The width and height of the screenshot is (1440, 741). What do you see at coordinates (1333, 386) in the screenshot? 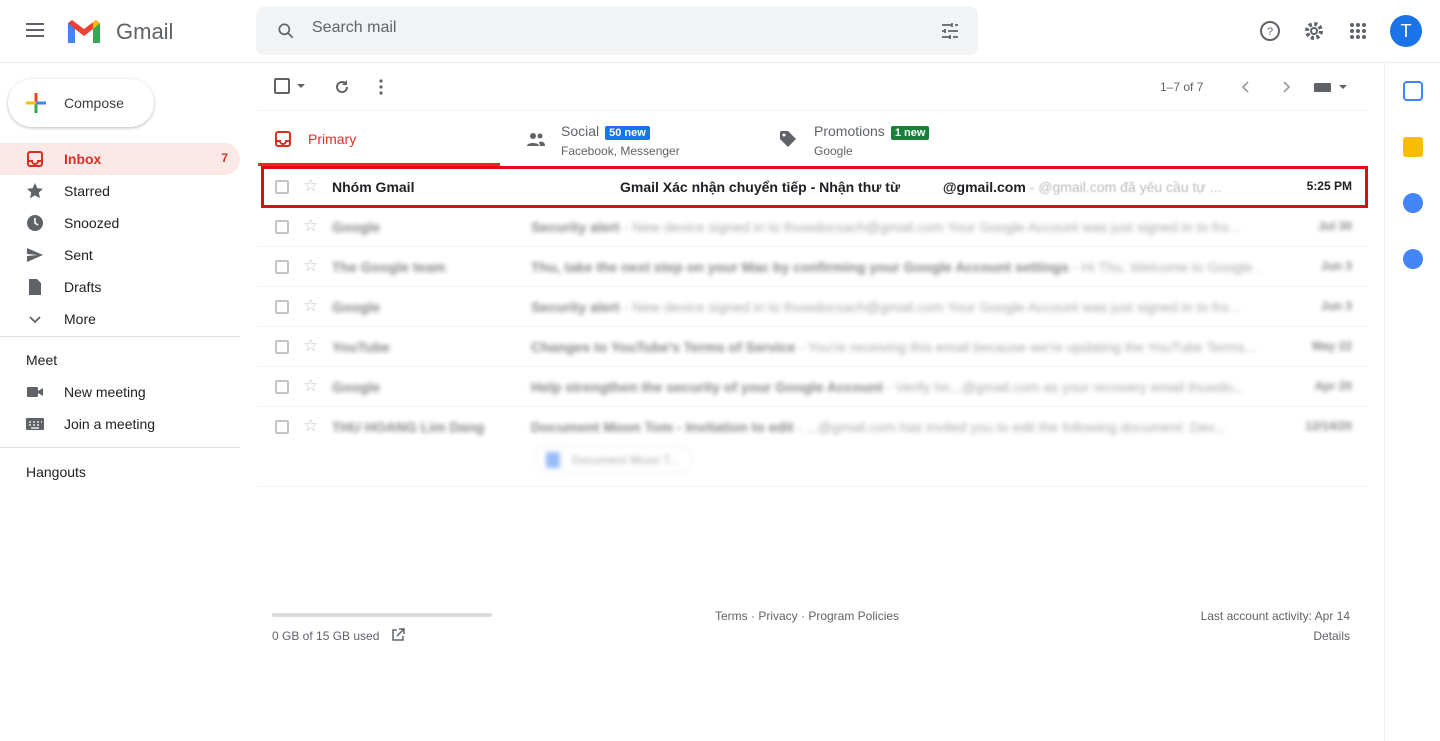
I see `email-date: Apr 20` at bounding box center [1333, 386].